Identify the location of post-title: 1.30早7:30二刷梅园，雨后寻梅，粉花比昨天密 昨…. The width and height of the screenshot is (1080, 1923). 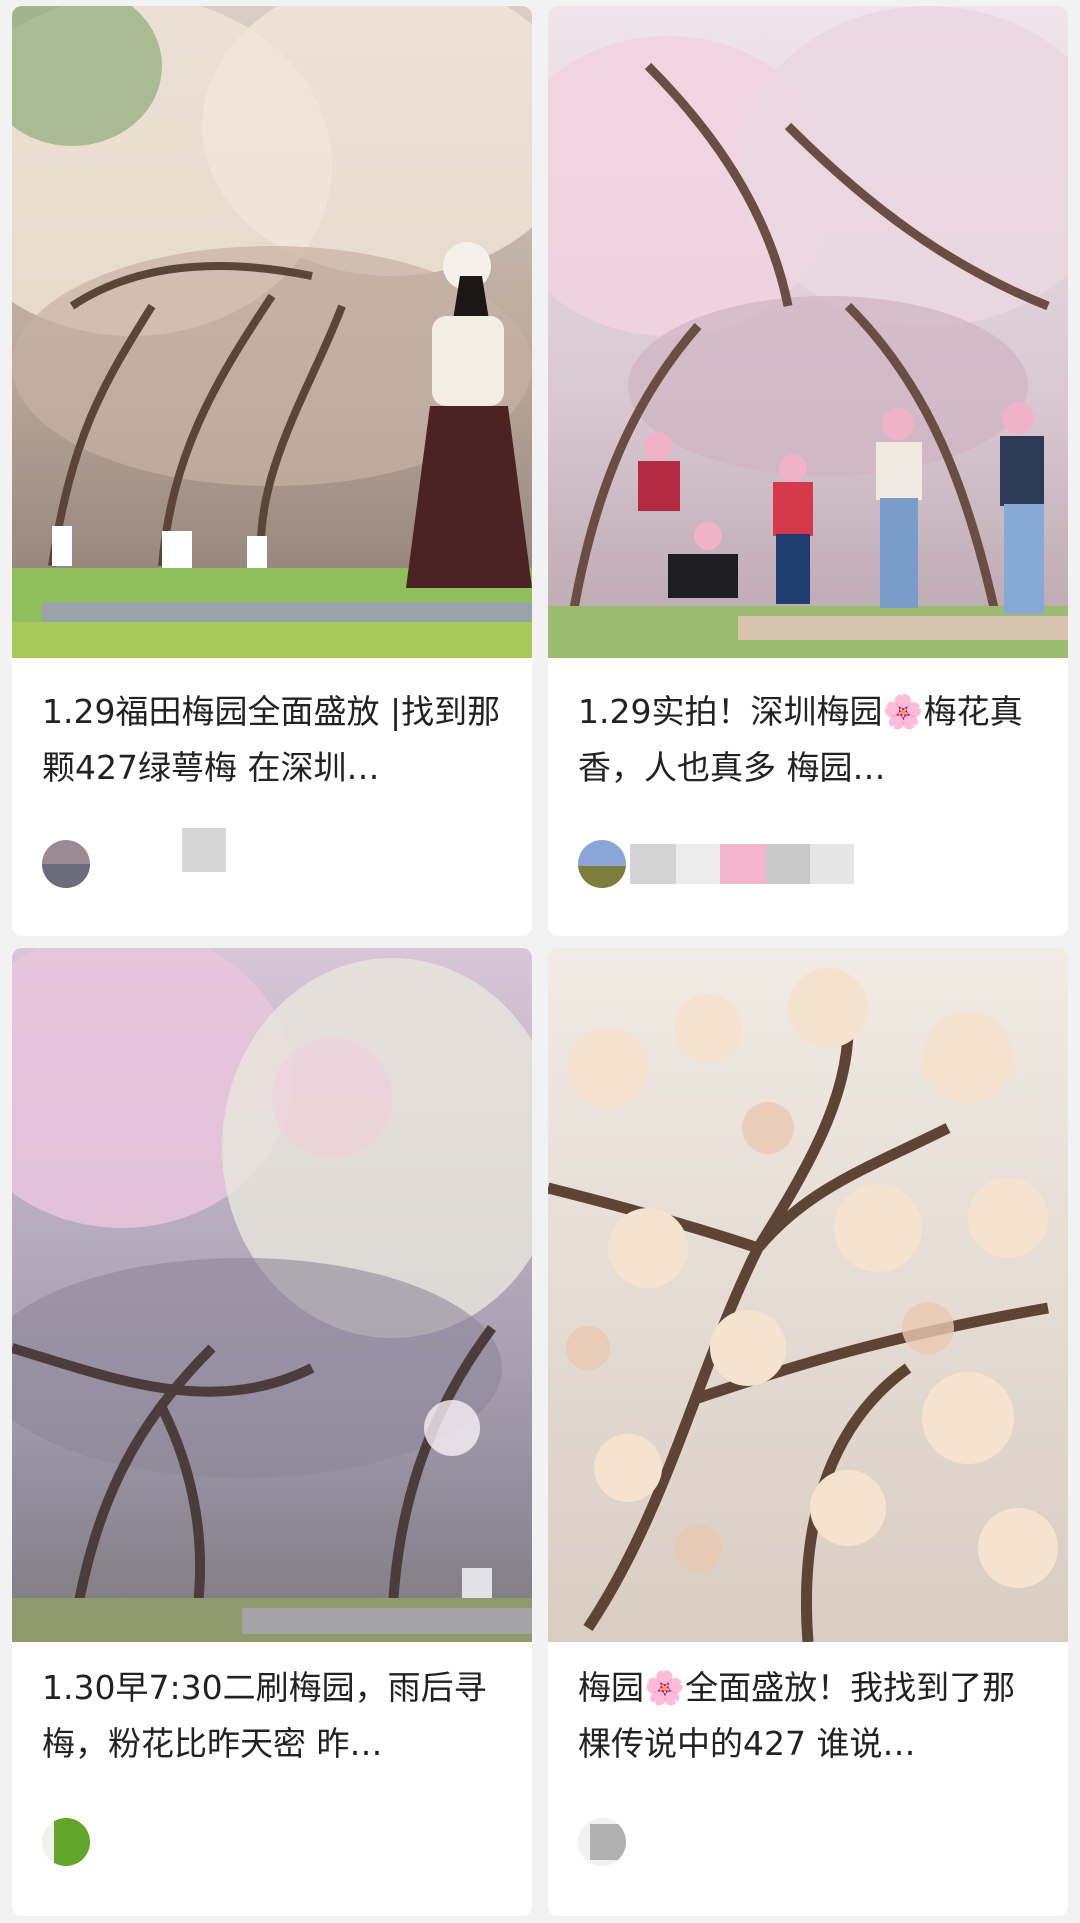
(276, 1716).